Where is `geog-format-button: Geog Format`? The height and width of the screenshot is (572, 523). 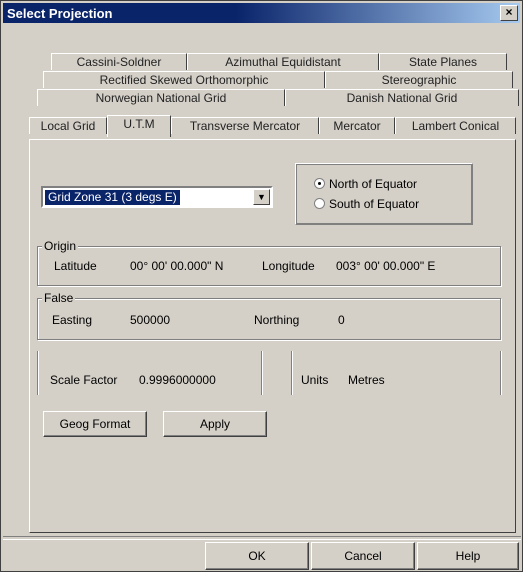 geog-format-button: Geog Format is located at coordinates (95, 424).